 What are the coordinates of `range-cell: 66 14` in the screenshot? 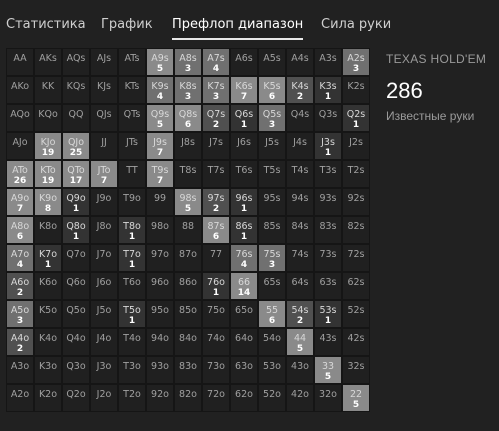 It's located at (244, 286).